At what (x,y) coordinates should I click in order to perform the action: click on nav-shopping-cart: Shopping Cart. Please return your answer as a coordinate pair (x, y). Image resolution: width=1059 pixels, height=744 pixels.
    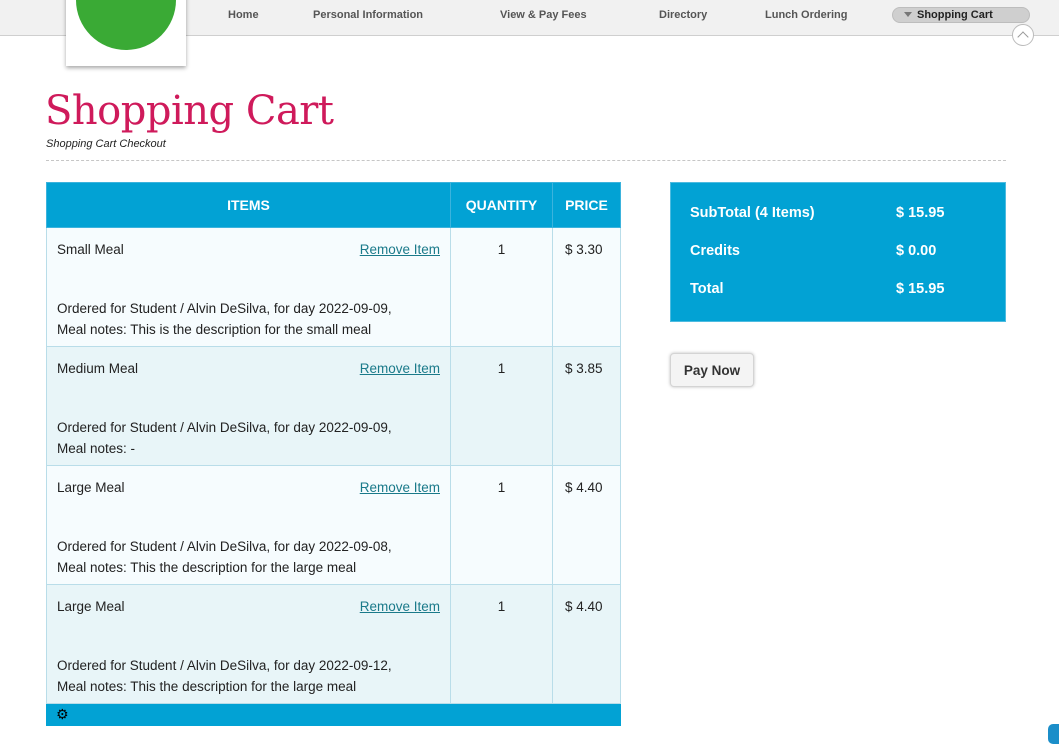
    Looking at the image, I should click on (961, 15).